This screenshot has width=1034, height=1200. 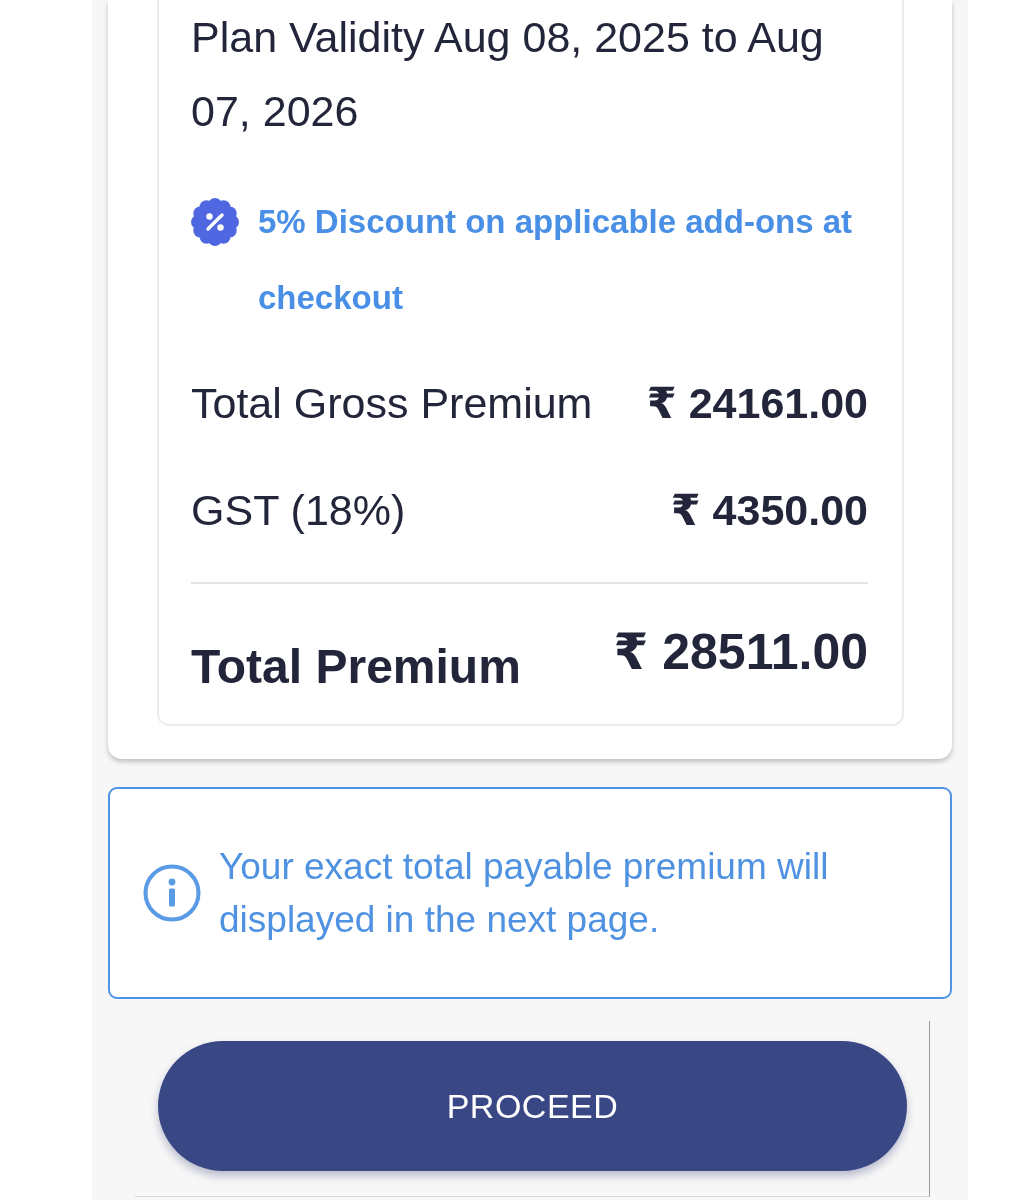 What do you see at coordinates (356, 666) in the screenshot?
I see `total-premium-label: Total Premium` at bounding box center [356, 666].